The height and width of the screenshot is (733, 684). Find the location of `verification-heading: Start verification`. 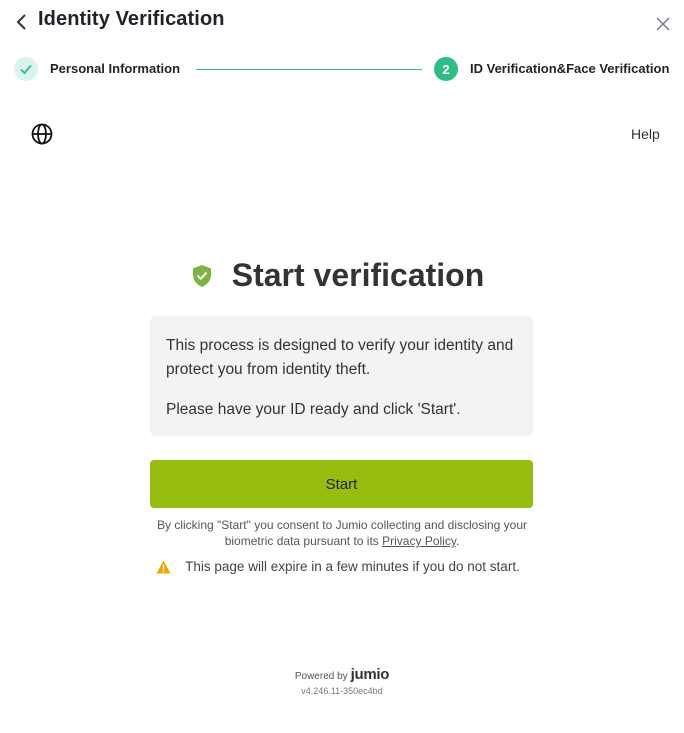

verification-heading: Start verification is located at coordinates (342, 275).